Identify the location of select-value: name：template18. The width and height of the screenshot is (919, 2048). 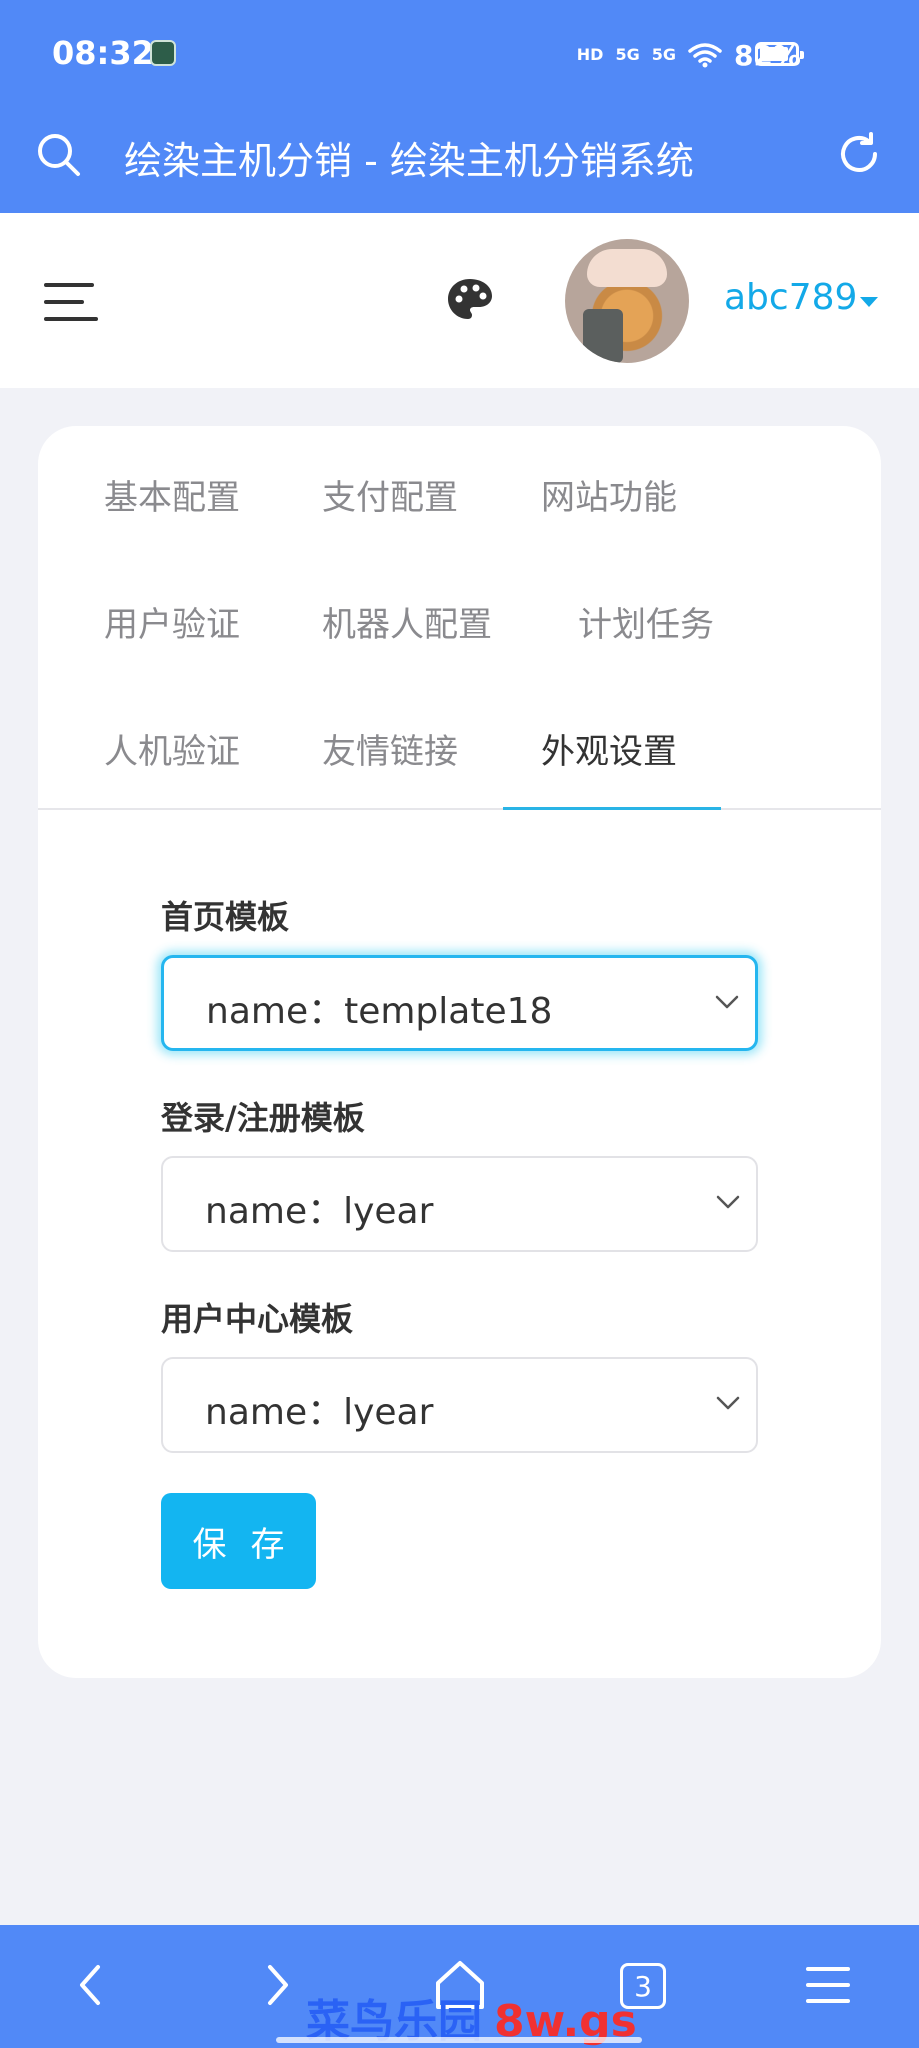
(379, 1011).